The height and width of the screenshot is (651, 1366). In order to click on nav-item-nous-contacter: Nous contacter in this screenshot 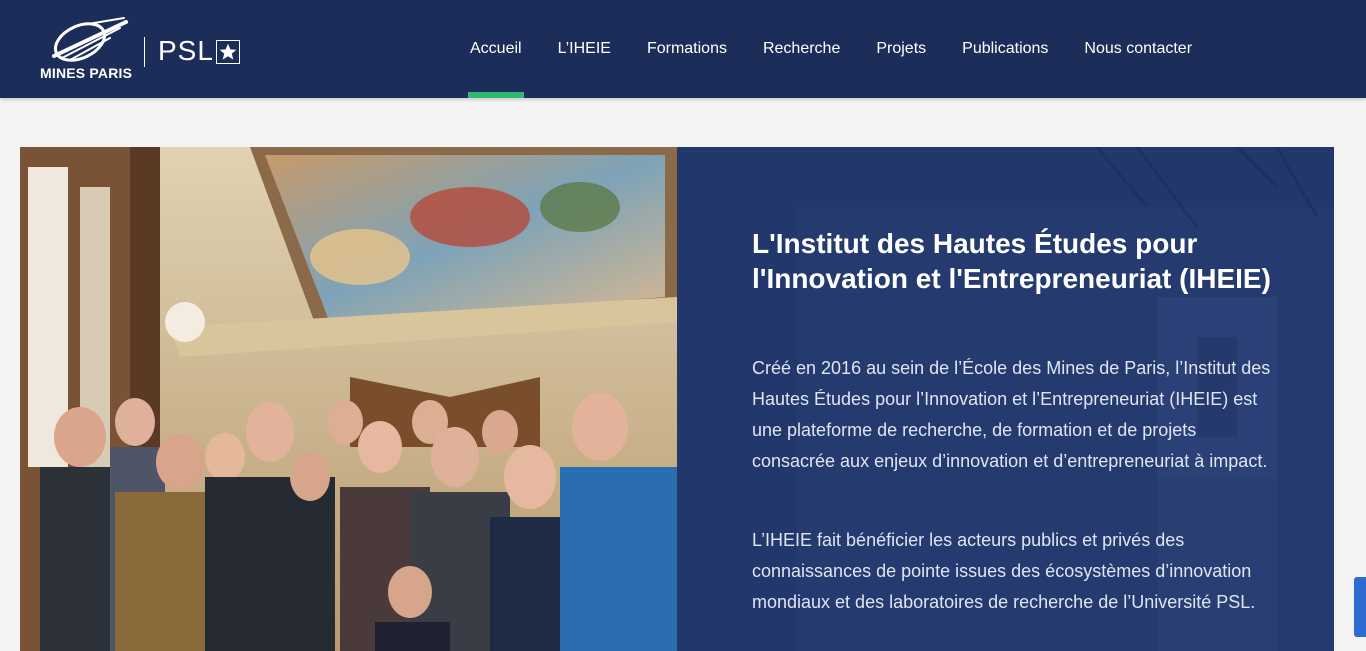, I will do `click(1138, 49)`.